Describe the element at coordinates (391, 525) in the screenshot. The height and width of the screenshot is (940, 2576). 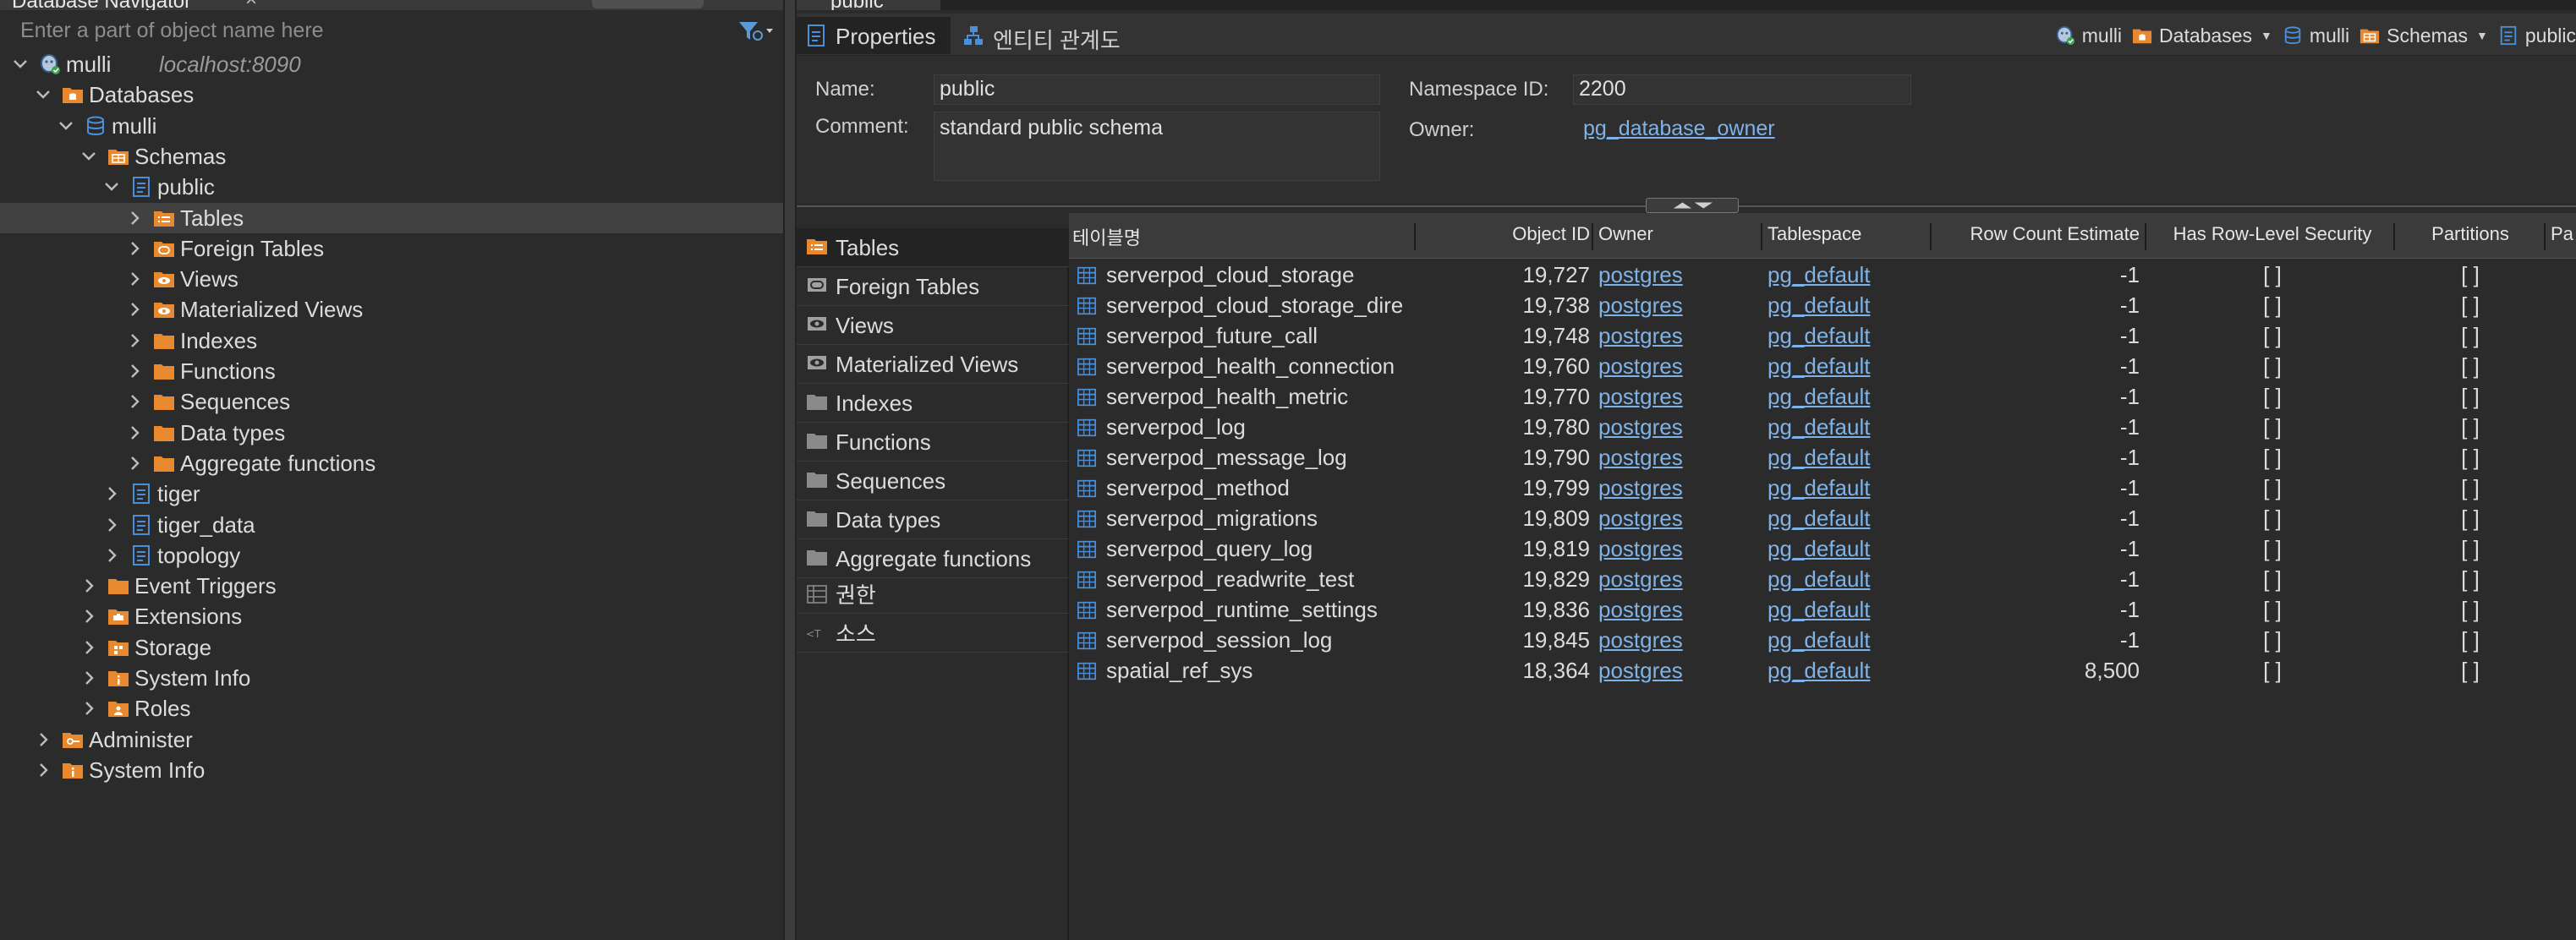
I see `tree-node-tiger-data: tiger_data` at that location.